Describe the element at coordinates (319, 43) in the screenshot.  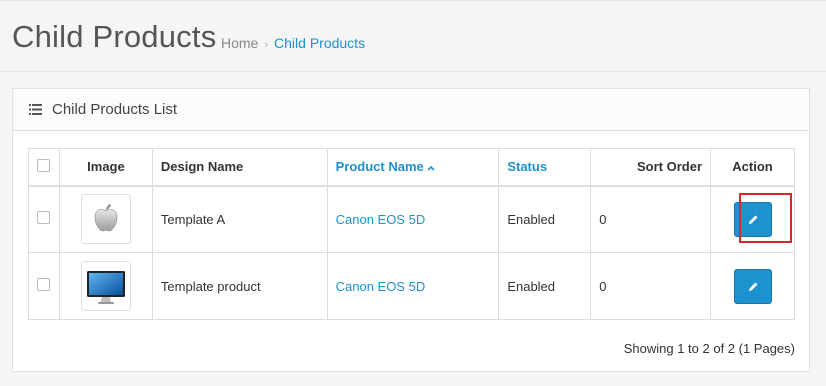
I see `breadcrumb-child-products-link: Child Products` at that location.